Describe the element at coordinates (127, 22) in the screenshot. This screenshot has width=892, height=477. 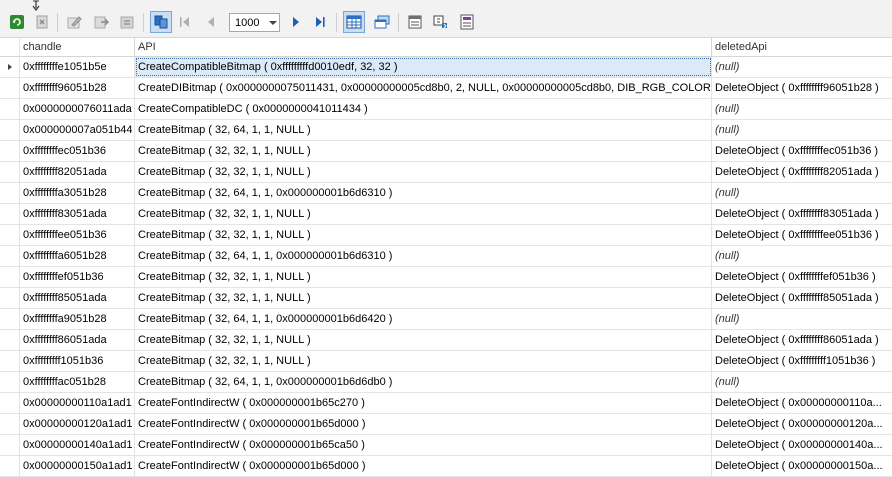
I see `export-alt-icon` at that location.